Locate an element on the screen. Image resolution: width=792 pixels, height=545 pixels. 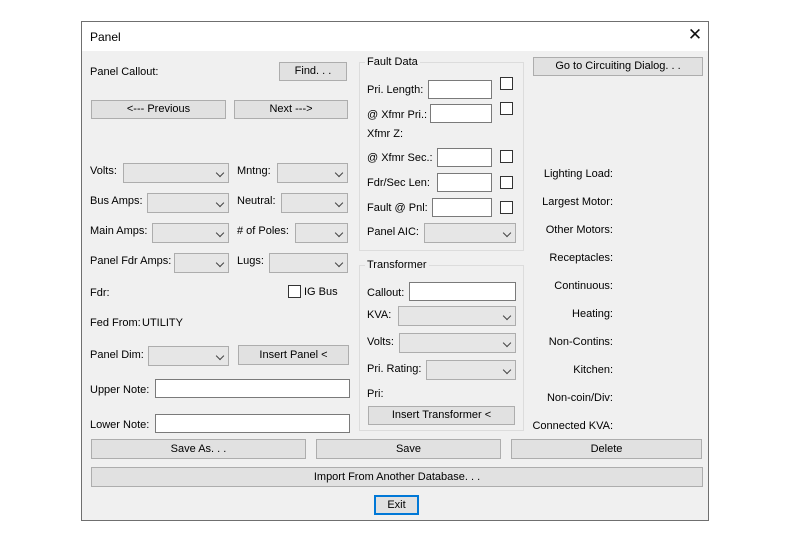
next-button: Next ---> is located at coordinates (291, 109).